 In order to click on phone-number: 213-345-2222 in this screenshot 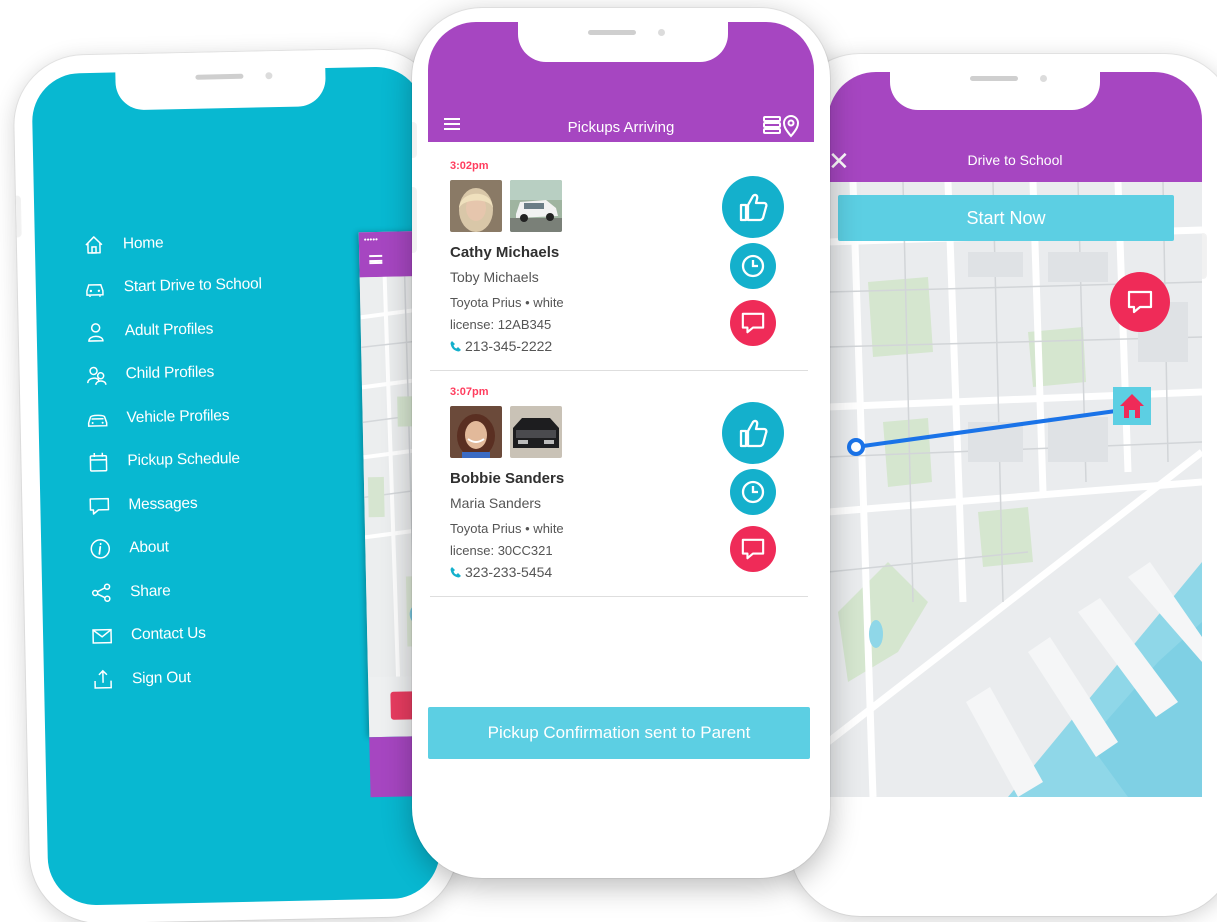, I will do `click(509, 346)`.